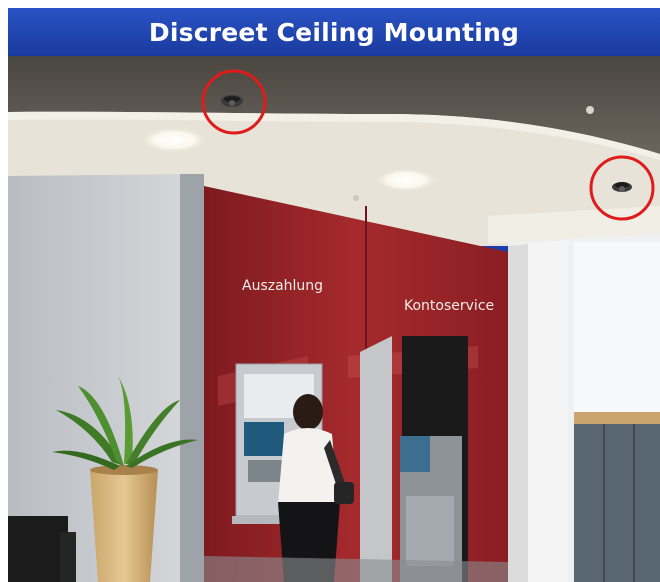  I want to click on wall-sign-kontoservice: Kontoservice, so click(449, 306).